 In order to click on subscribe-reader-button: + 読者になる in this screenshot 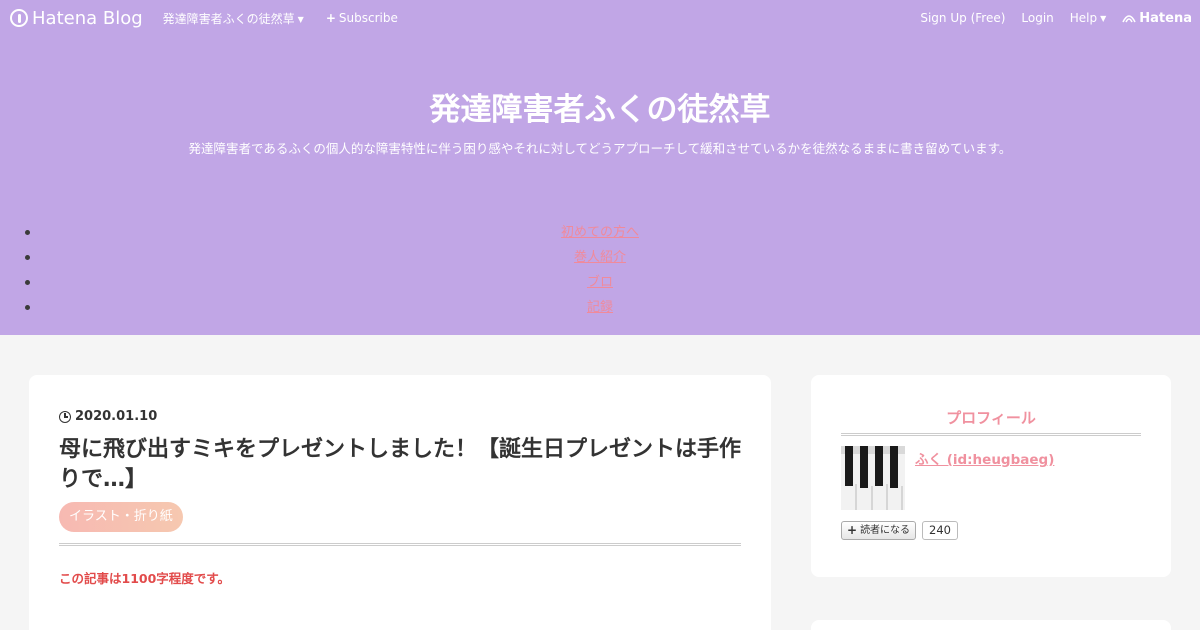, I will do `click(879, 530)`.